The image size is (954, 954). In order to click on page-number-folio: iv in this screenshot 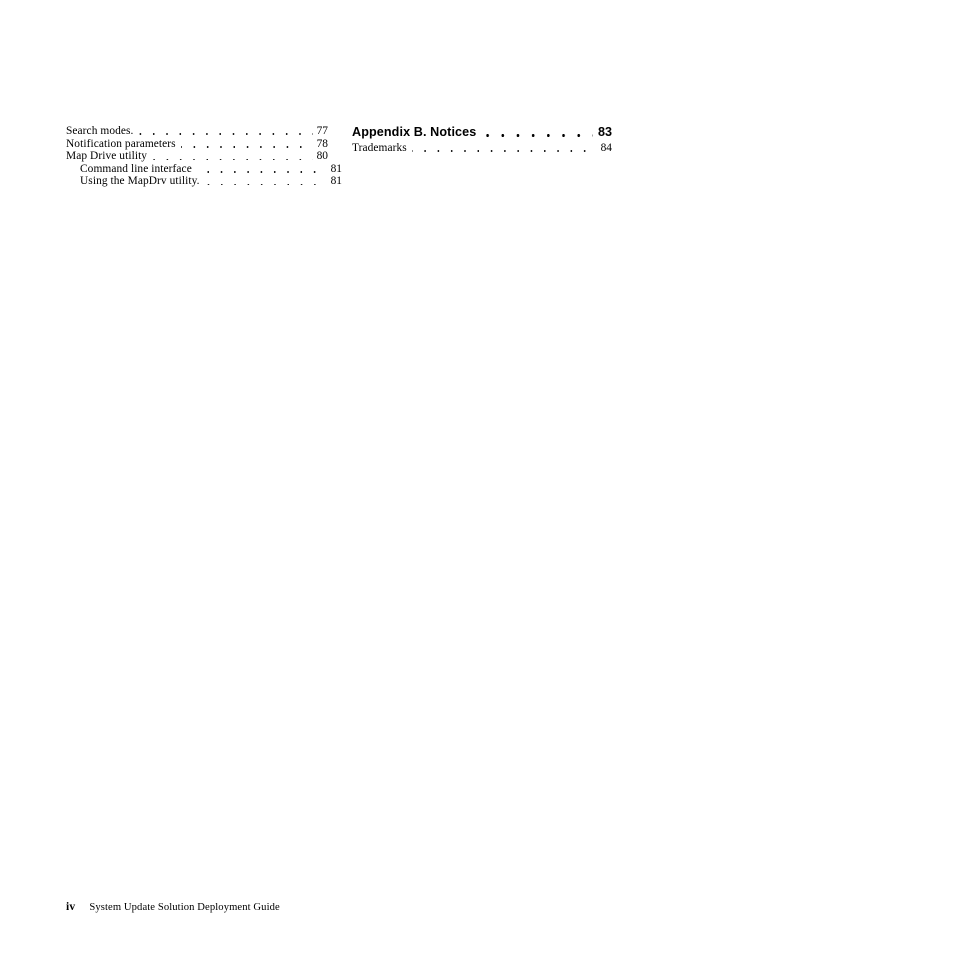, I will do `click(71, 907)`.